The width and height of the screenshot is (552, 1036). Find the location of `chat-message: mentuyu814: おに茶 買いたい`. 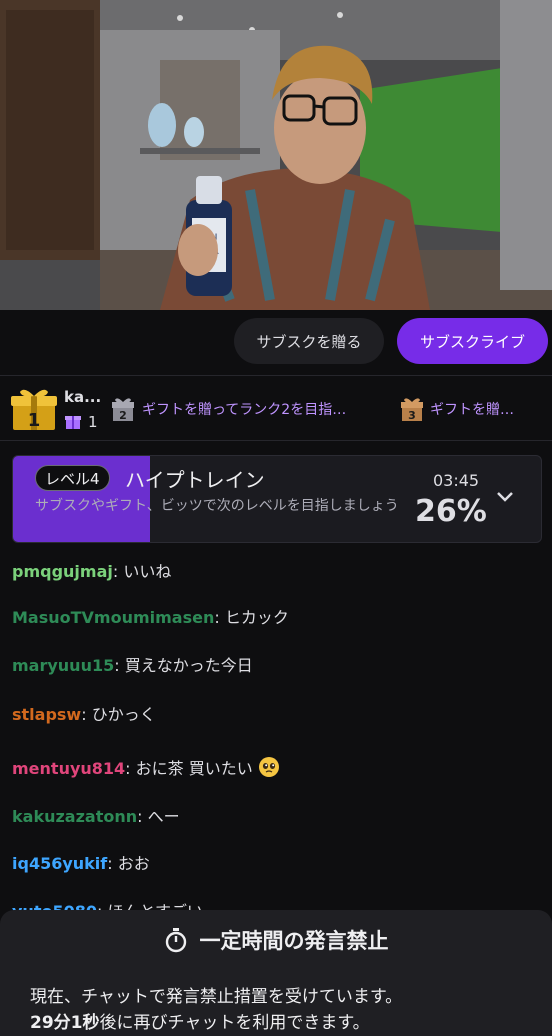

chat-message: mentuyu814: おに茶 買いたい is located at coordinates (146, 767).